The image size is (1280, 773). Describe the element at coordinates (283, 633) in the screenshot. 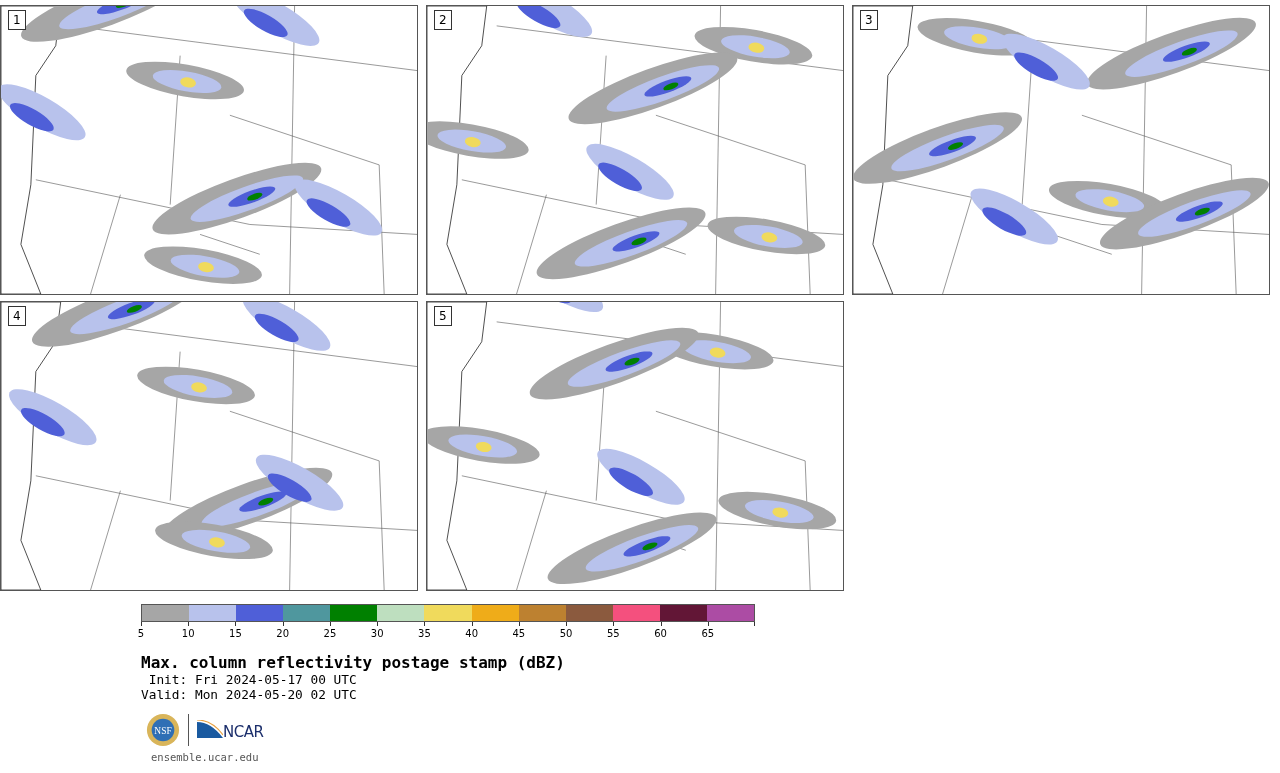

I see `tick-label: 20` at that location.